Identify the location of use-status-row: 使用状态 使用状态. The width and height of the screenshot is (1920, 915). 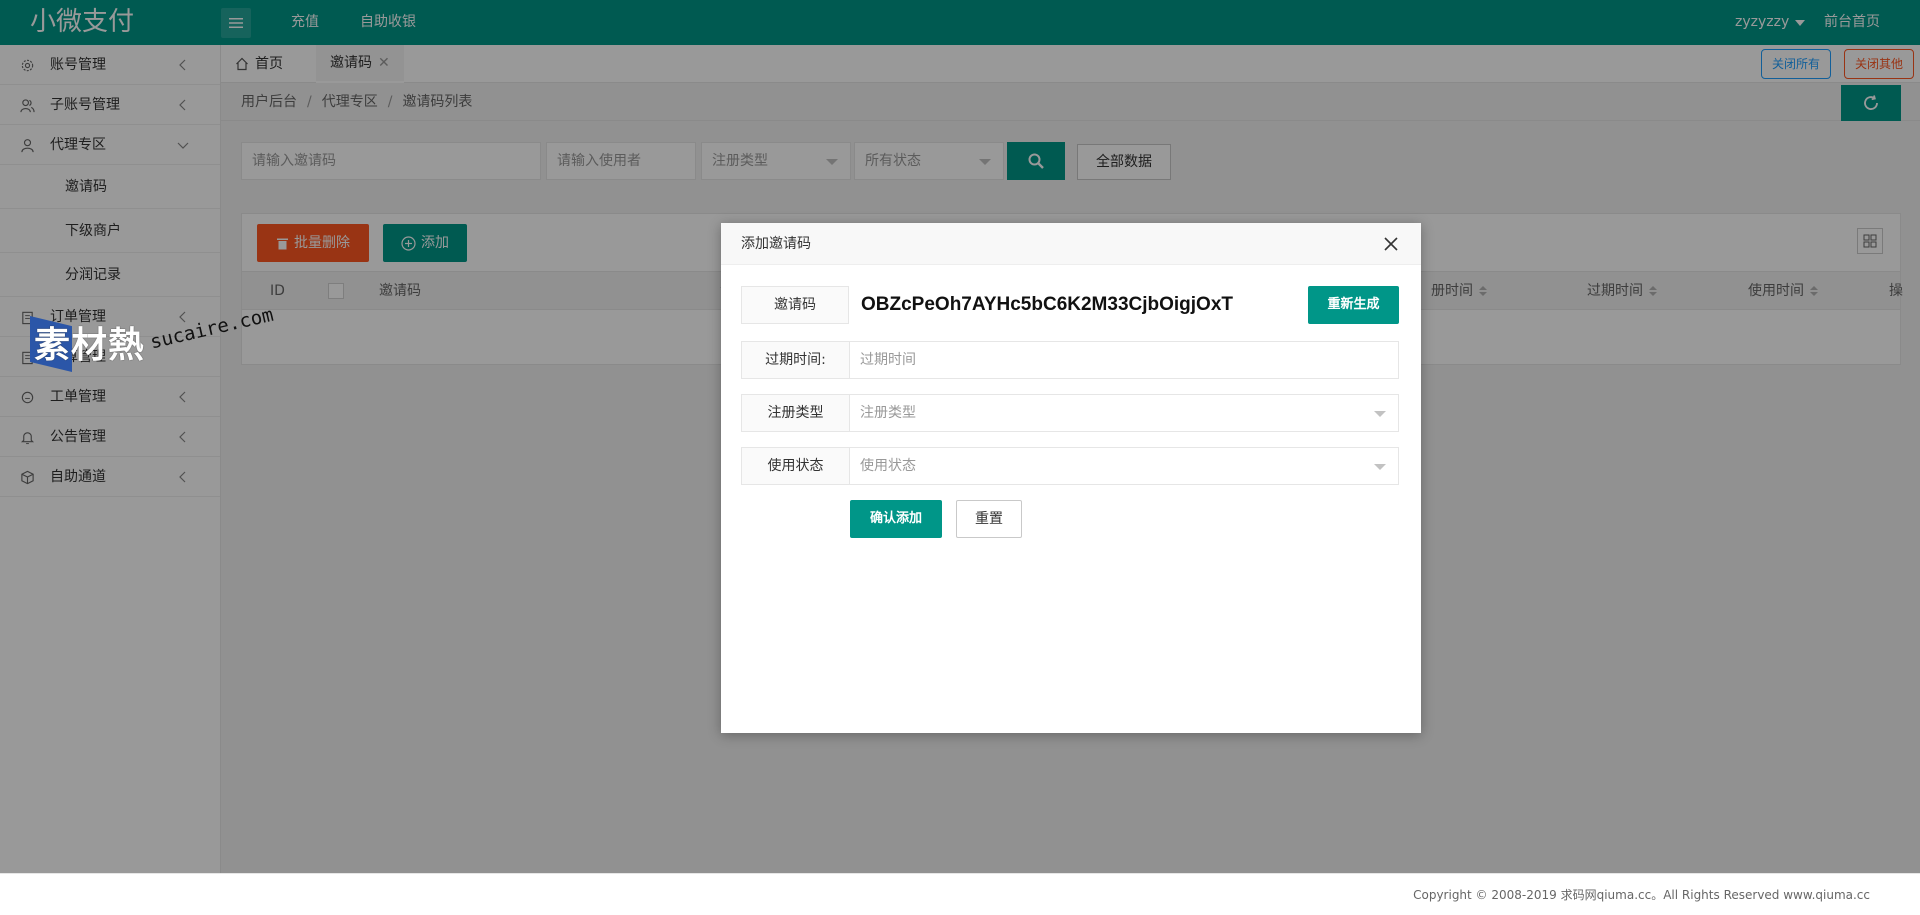
(1070, 466).